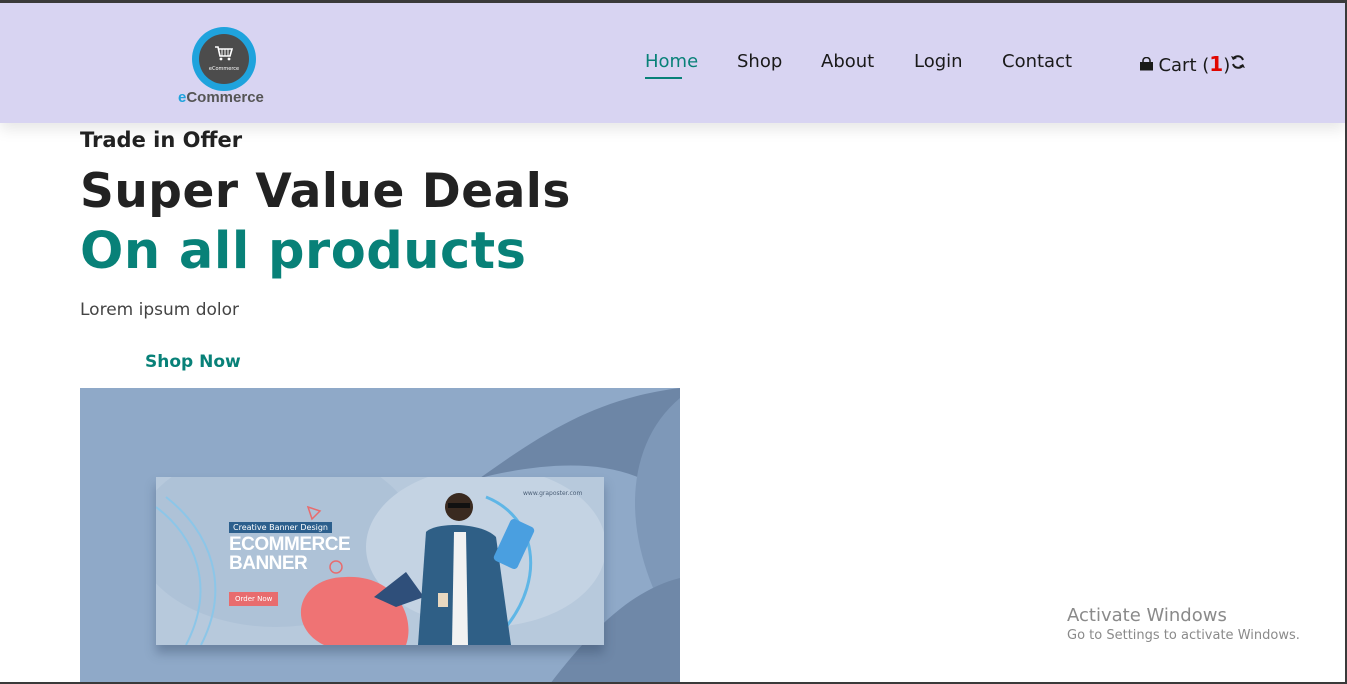 Image resolution: width=1347 pixels, height=684 pixels. I want to click on nav-link-home: Home, so click(671, 65).